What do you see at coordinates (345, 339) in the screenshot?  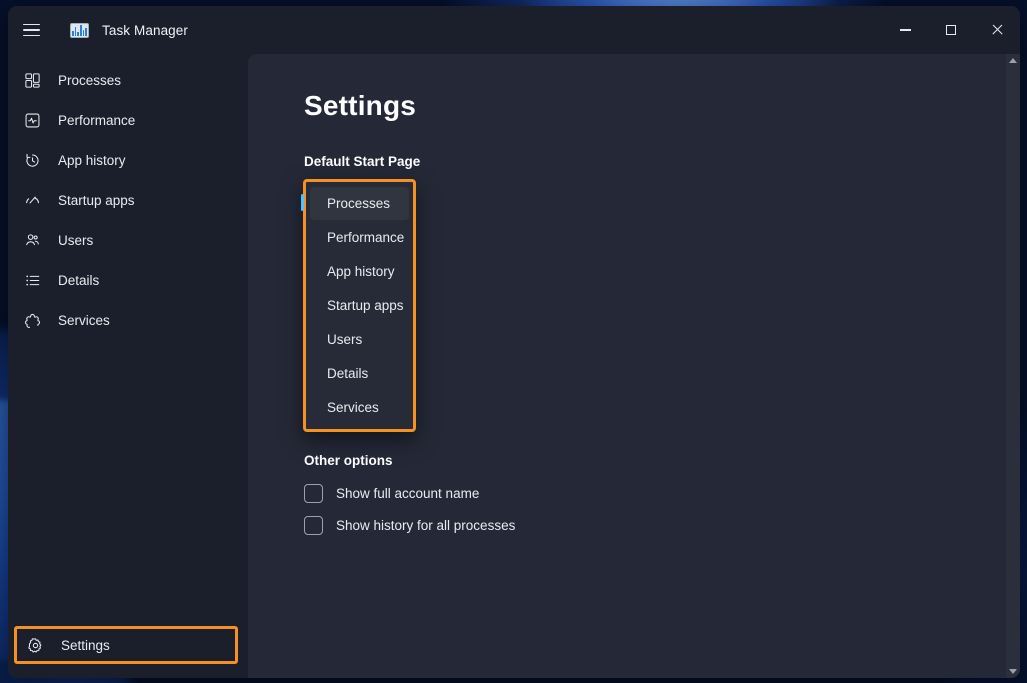 I see `dropdown-option-label: Users` at bounding box center [345, 339].